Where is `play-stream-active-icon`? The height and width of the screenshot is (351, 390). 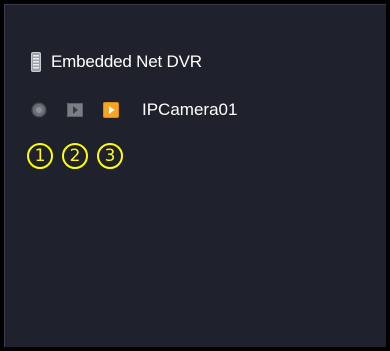
play-stream-active-icon is located at coordinates (111, 110).